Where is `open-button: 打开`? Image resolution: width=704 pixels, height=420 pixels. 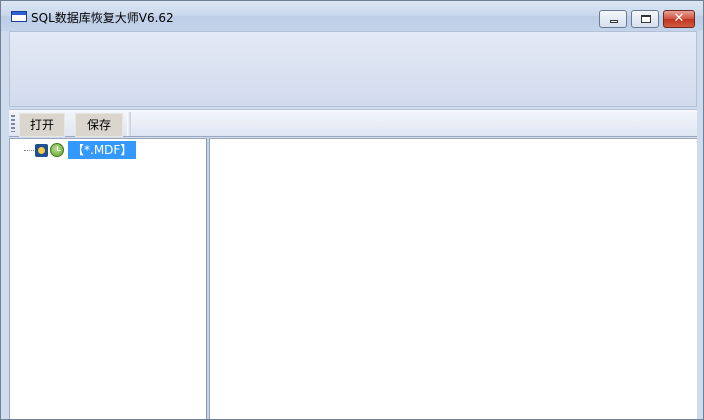
open-button: 打开 is located at coordinates (42, 125).